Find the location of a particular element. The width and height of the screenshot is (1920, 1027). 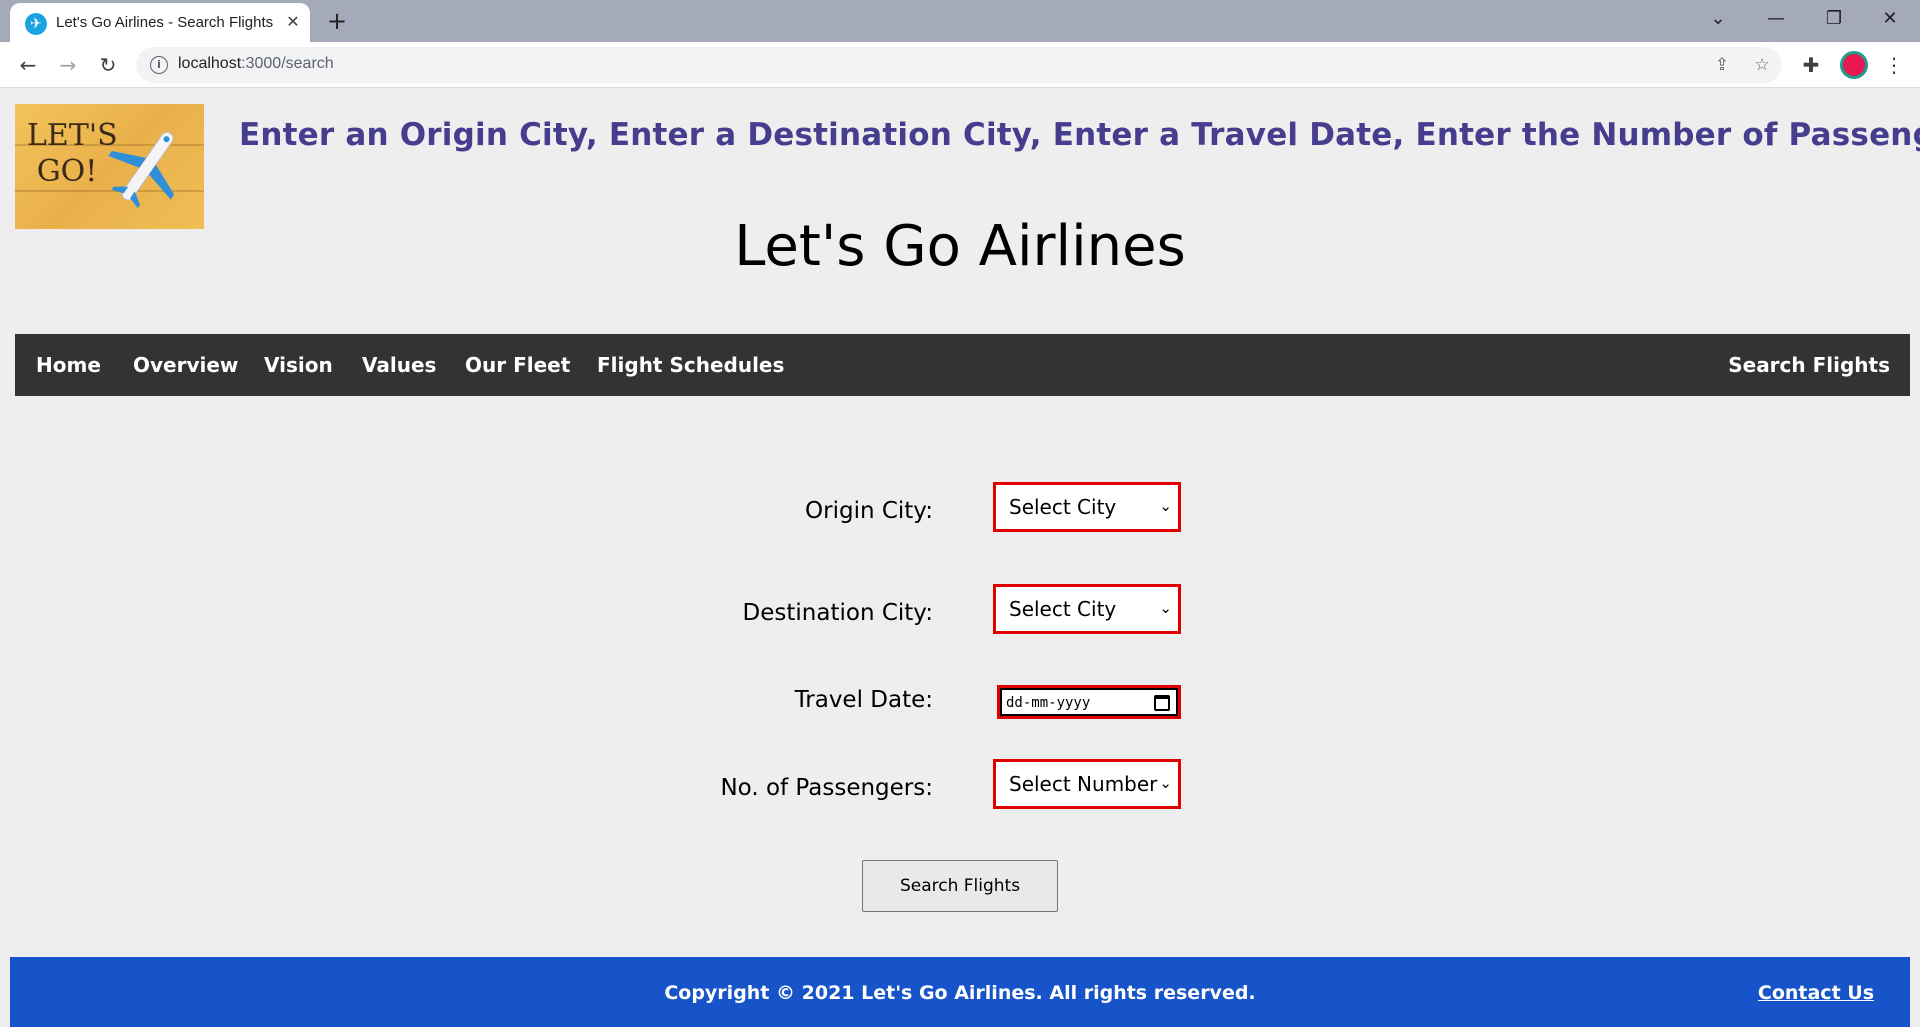

nav-our-fleet: Our Fleet is located at coordinates (517, 365).